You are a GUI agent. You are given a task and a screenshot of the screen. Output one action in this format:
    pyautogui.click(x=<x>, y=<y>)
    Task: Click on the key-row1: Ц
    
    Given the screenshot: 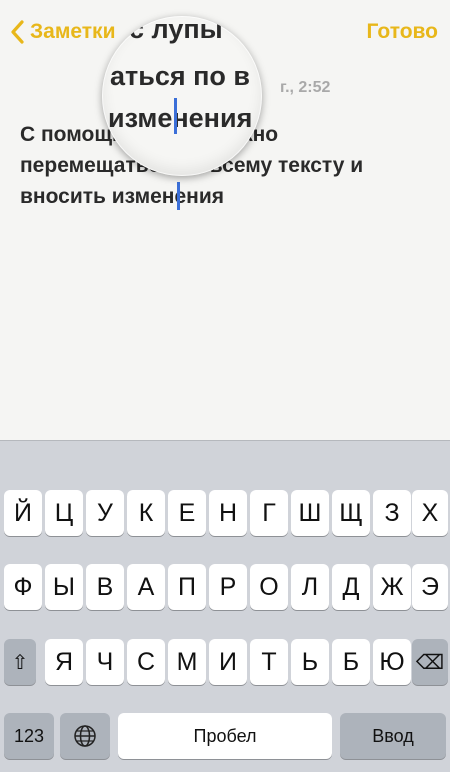 What is the action you would take?
    pyautogui.click(x=64, y=513)
    